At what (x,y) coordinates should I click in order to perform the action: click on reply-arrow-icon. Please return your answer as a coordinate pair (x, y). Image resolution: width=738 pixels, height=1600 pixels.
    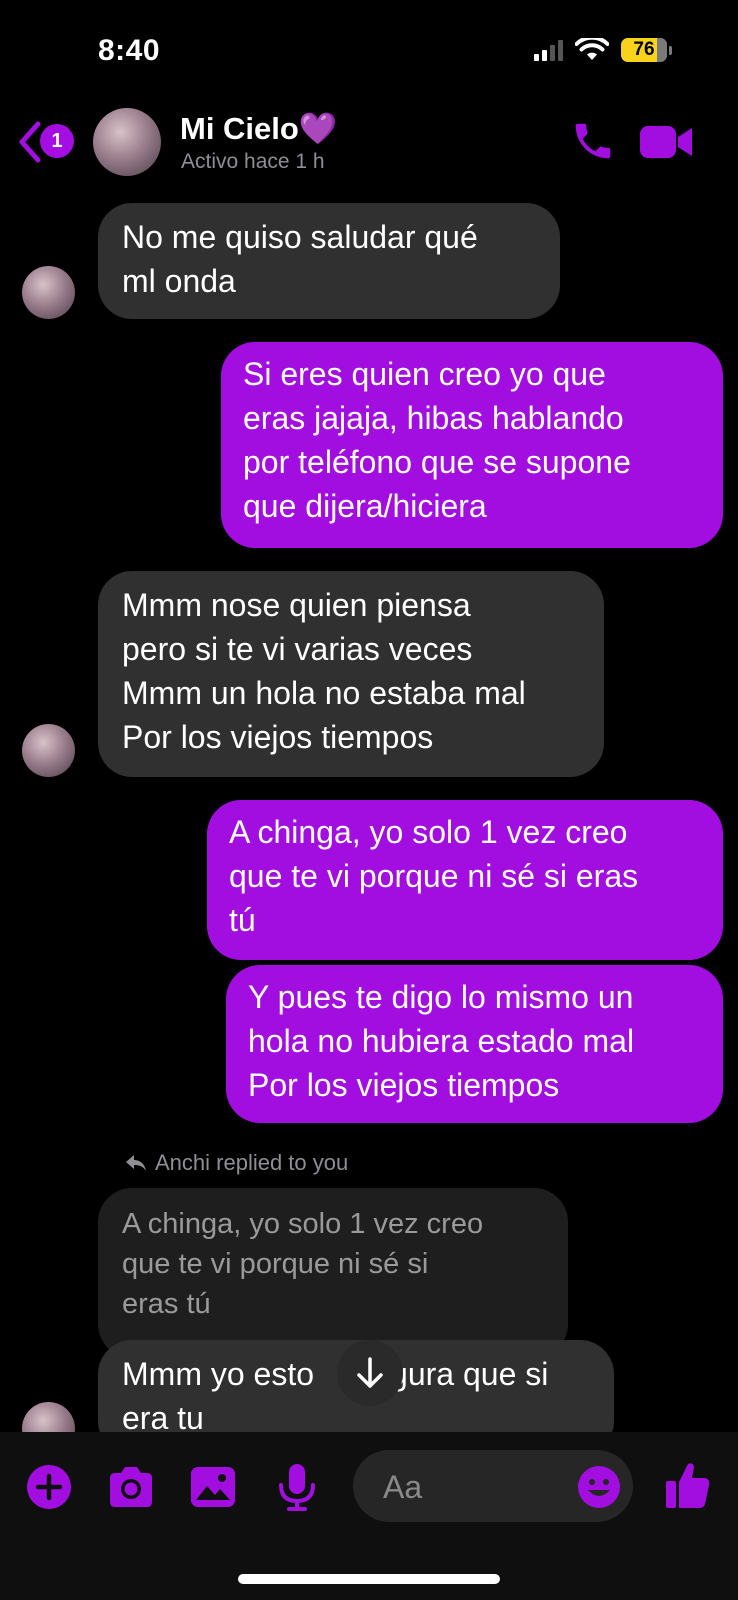
    Looking at the image, I should click on (136, 1163).